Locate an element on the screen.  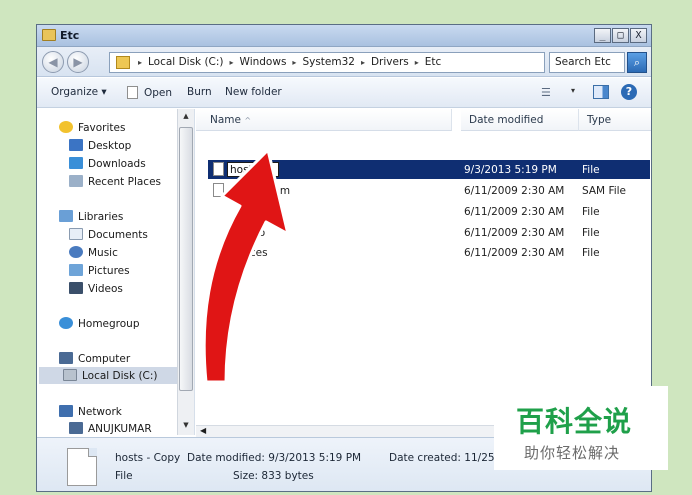
watermark-title: 百科全说 is located at coordinates (574, 421).